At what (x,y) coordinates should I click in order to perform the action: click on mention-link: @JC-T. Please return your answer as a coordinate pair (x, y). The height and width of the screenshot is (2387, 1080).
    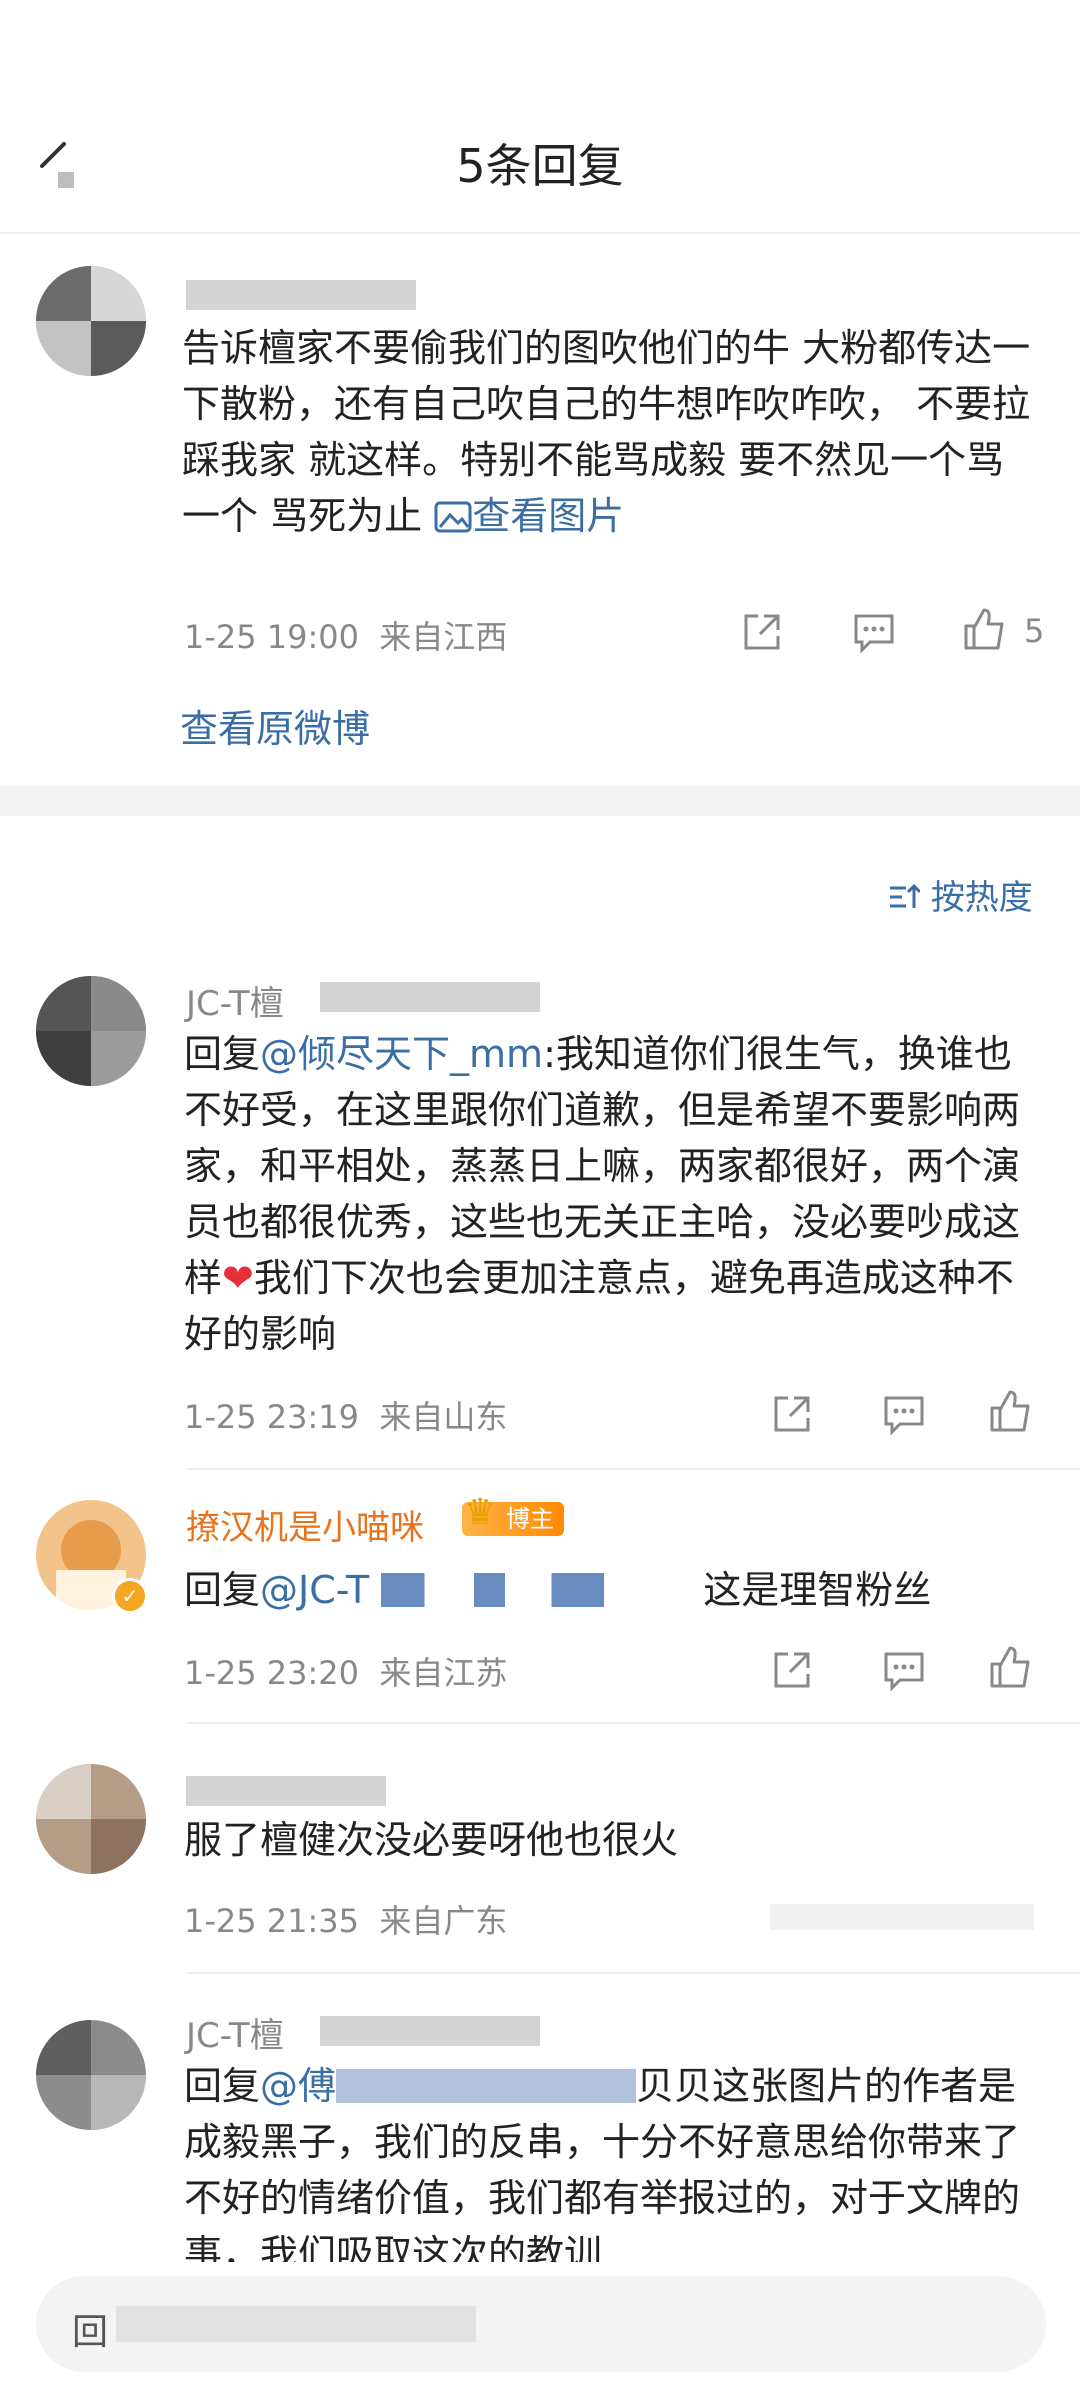
    Looking at the image, I should click on (314, 1590).